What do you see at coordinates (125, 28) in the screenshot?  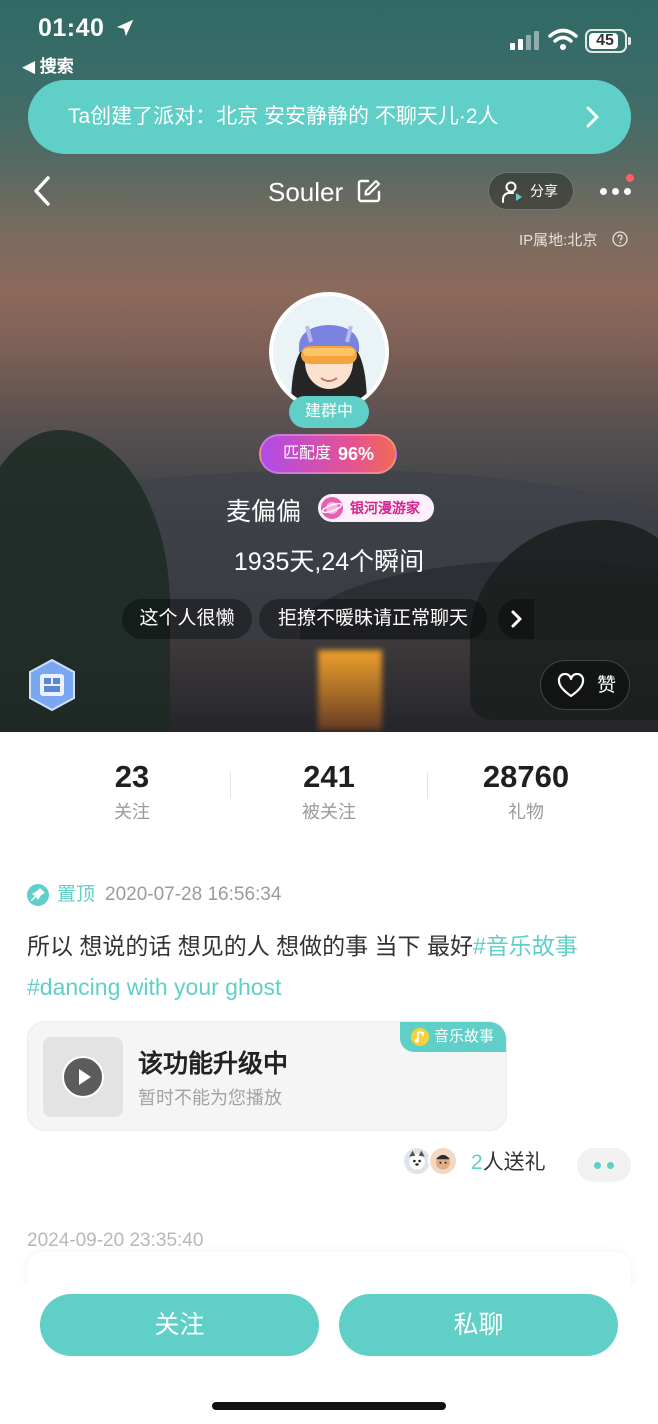 I see `location-arrow-icon` at bounding box center [125, 28].